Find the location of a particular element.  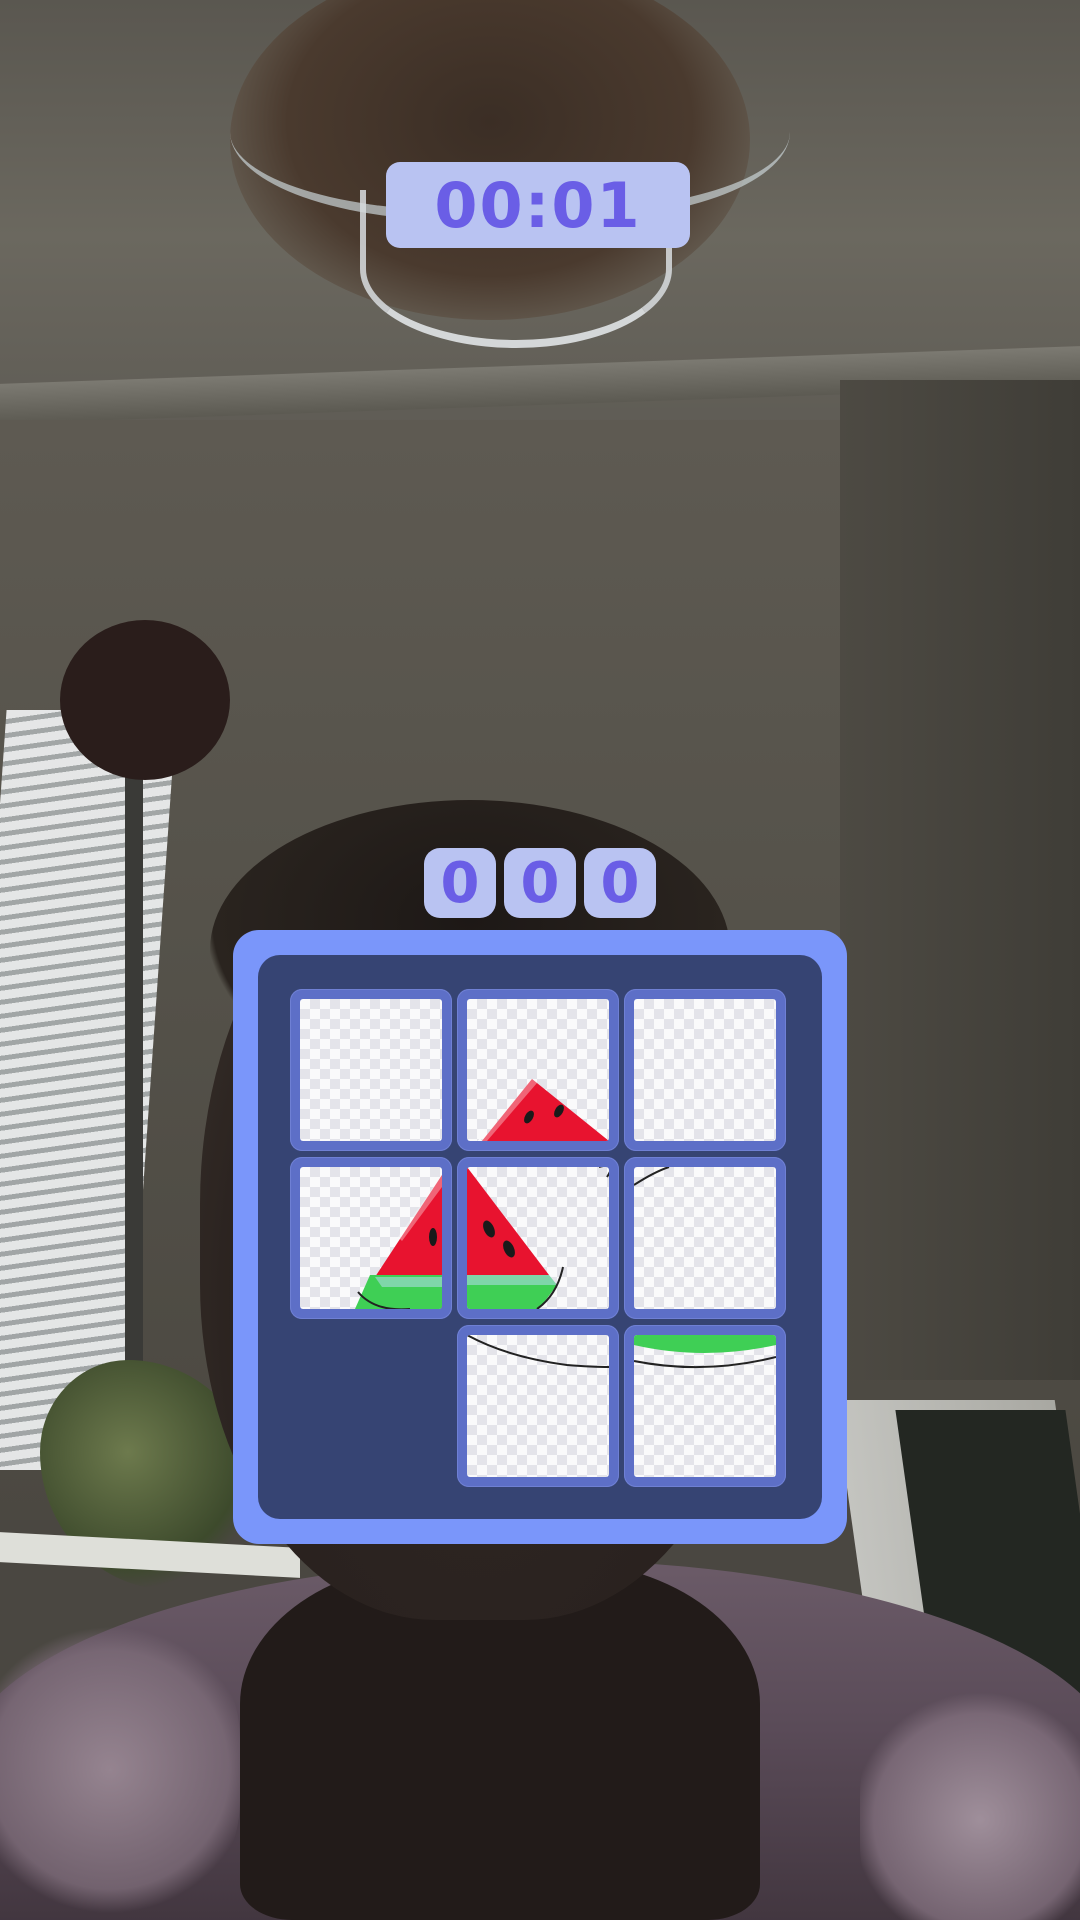

watermelon-rind-fragment is located at coordinates (705, 1352).